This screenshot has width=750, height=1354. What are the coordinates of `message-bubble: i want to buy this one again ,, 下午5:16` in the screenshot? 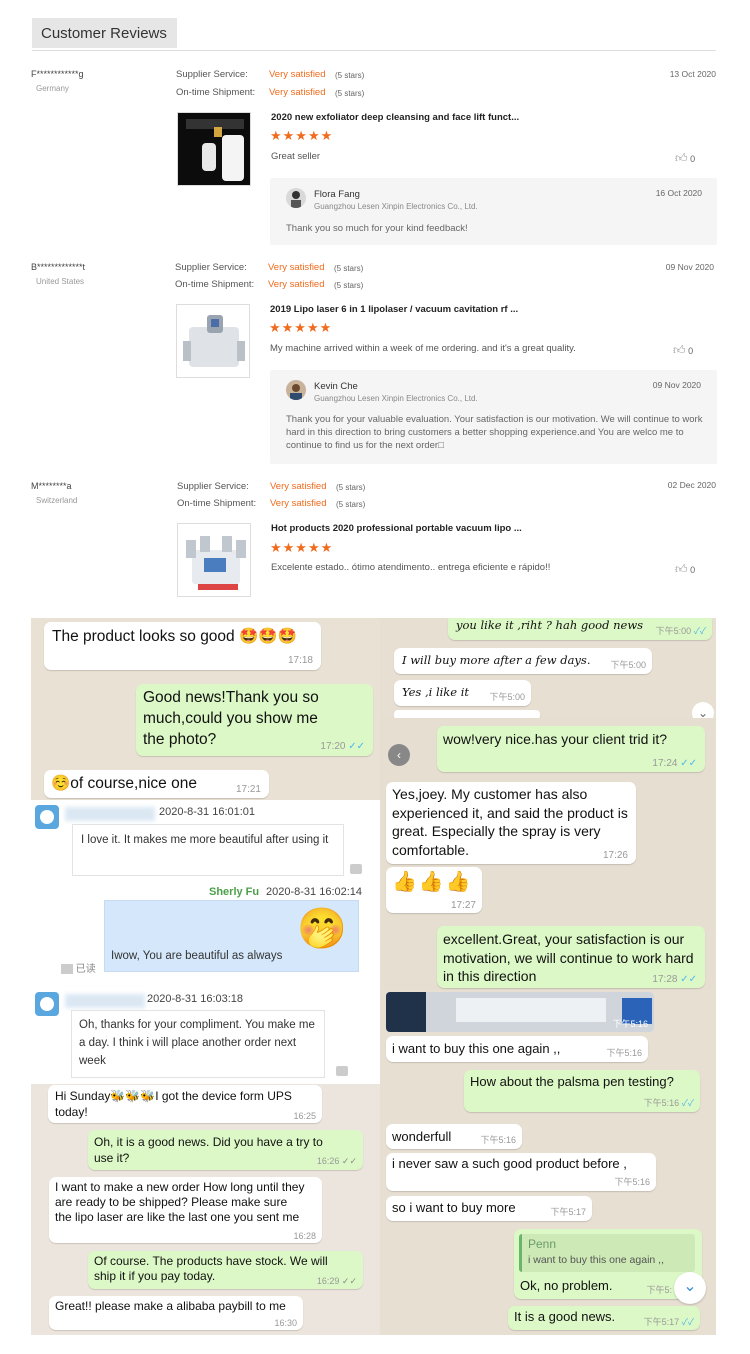 It's located at (517, 1049).